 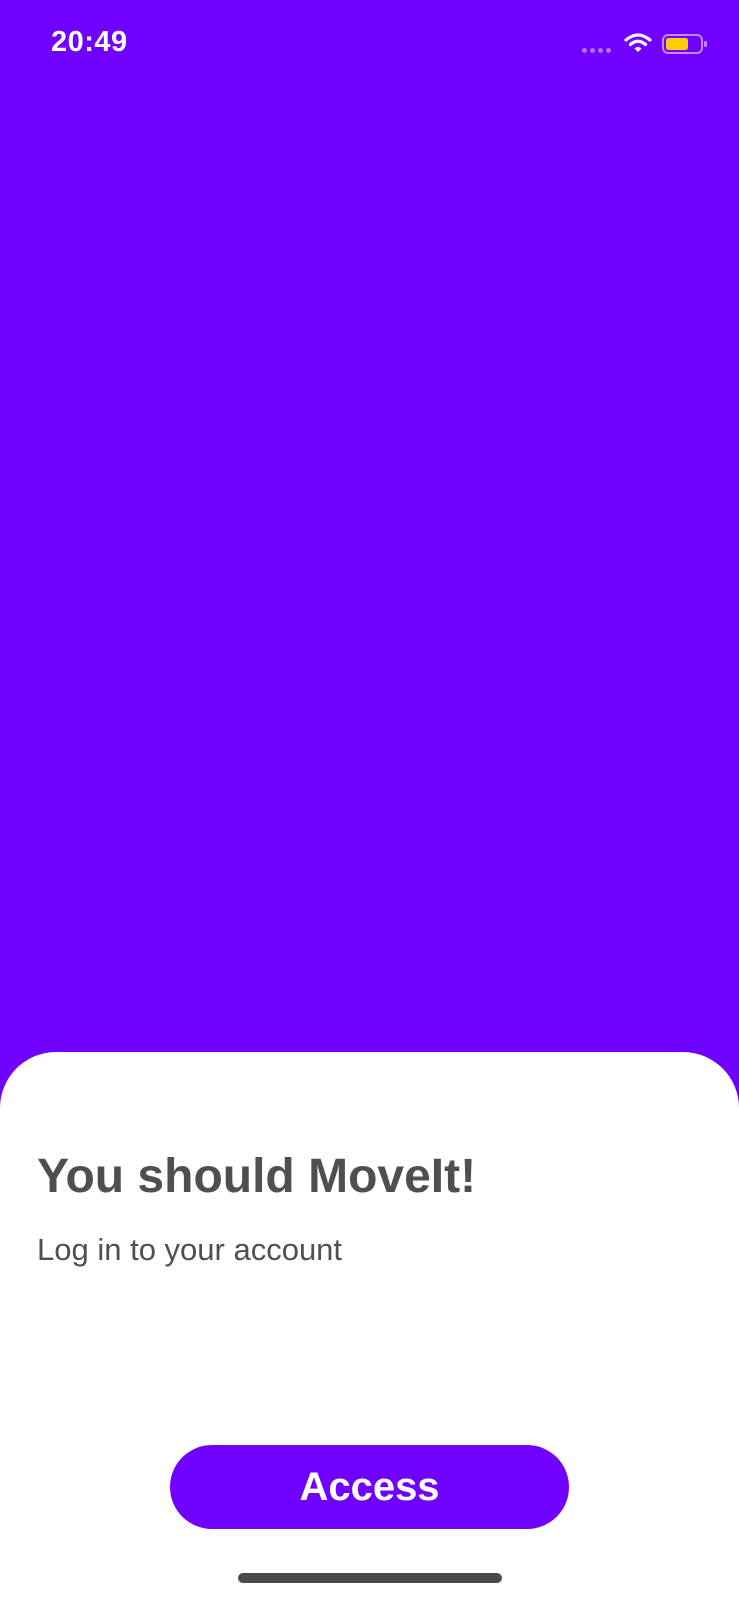 What do you see at coordinates (369, 1487) in the screenshot?
I see `access-button: Access` at bounding box center [369, 1487].